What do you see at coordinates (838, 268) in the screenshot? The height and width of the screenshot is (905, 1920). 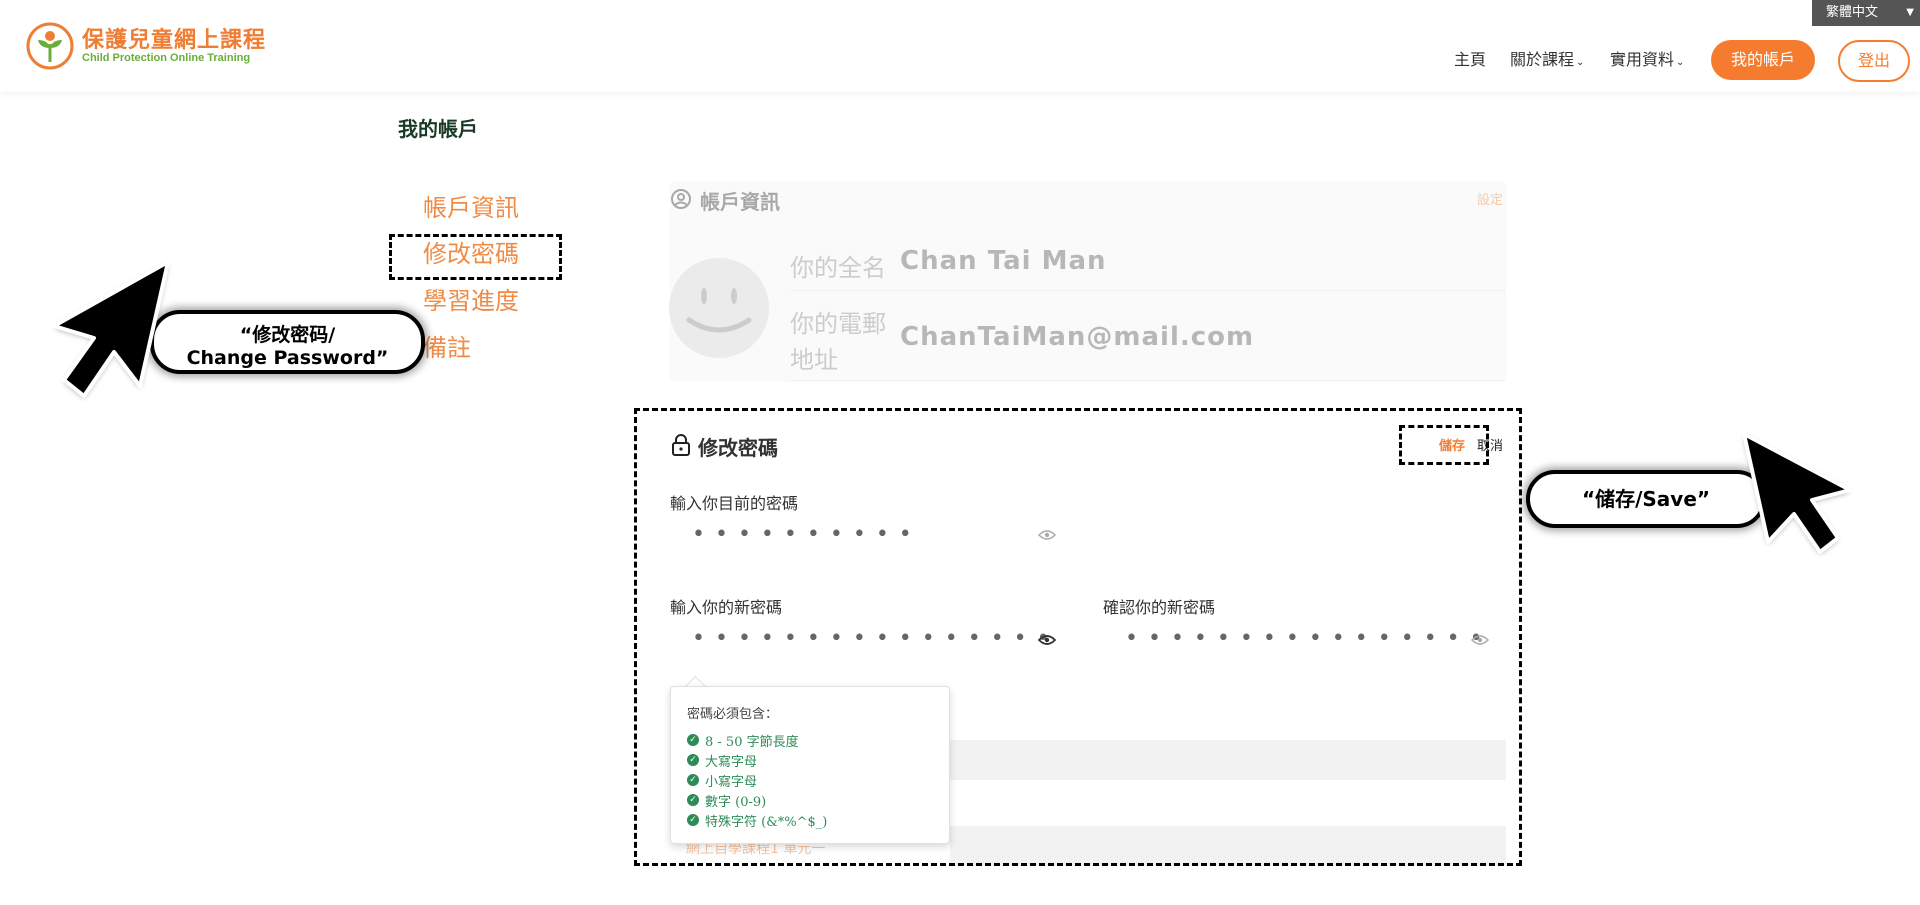 I see `name-label: 你的全名` at bounding box center [838, 268].